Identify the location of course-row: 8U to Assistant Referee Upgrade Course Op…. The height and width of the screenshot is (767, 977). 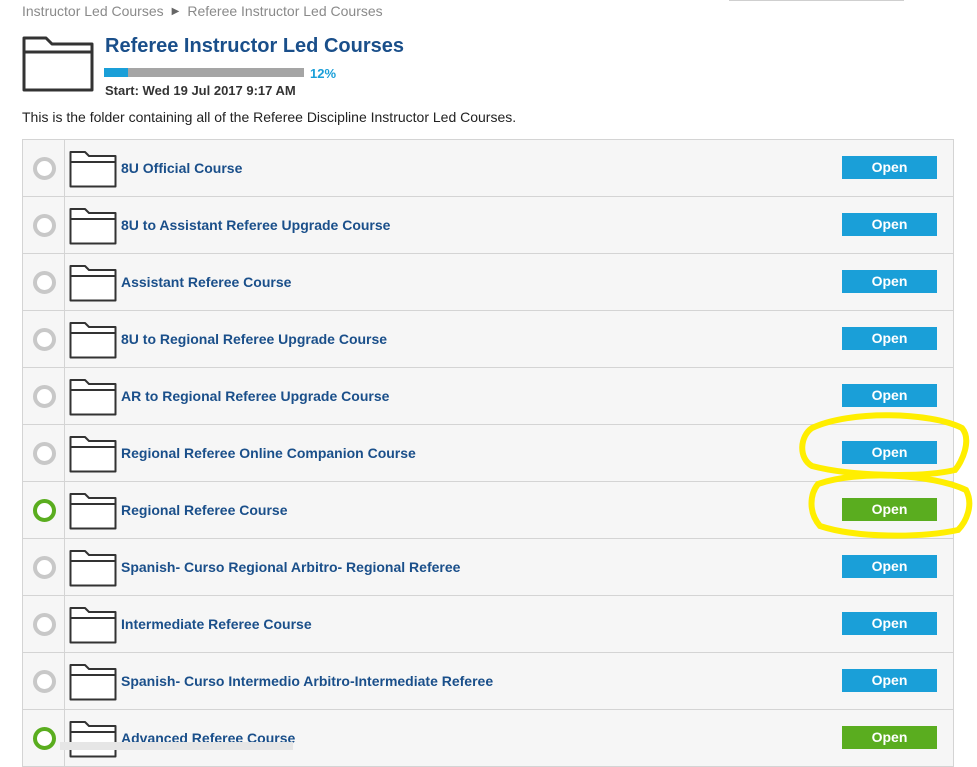
(488, 225).